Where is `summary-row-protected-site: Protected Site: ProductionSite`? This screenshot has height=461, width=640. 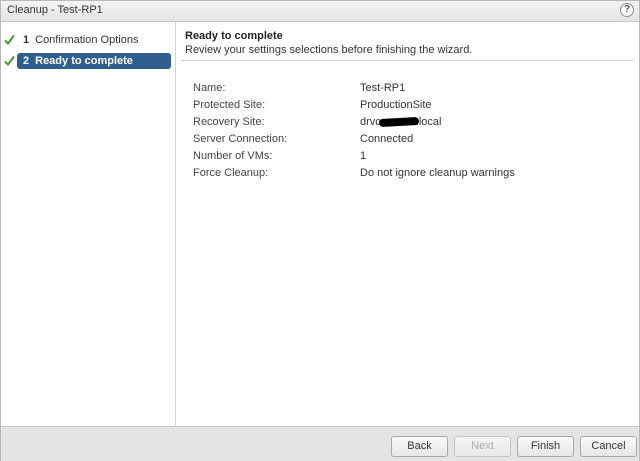 summary-row-protected-site: Protected Site: ProductionSite is located at coordinates (403, 105).